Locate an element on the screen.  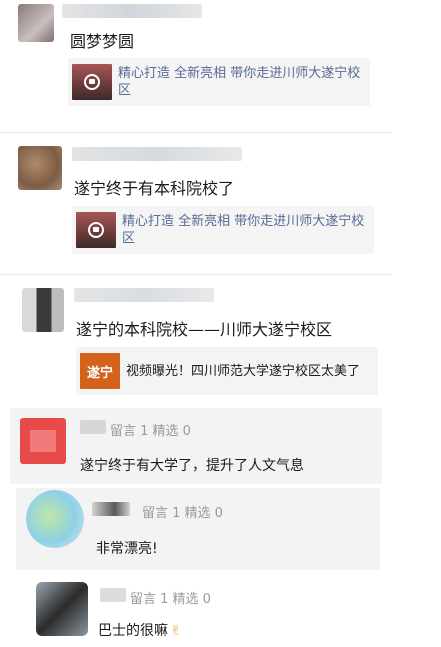
comment-text-body: 巴士的很嘛 is located at coordinates (133, 631).